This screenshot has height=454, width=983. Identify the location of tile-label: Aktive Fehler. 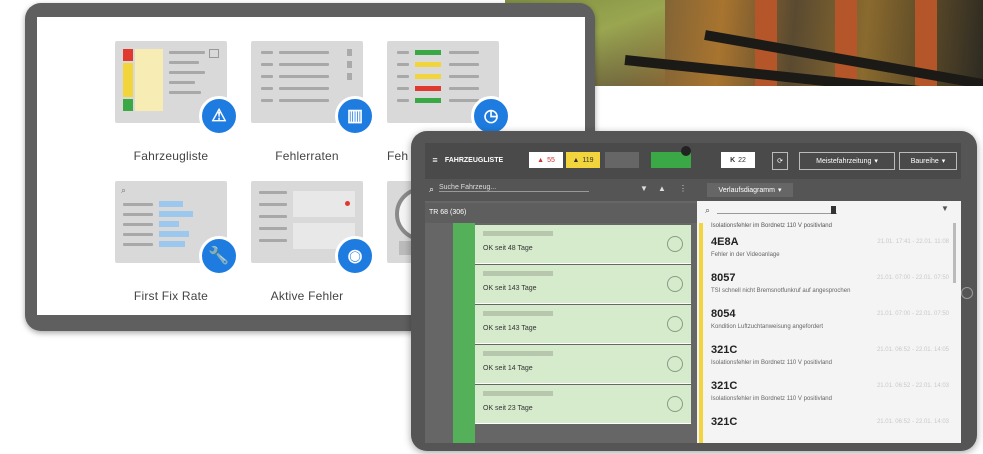
(307, 296).